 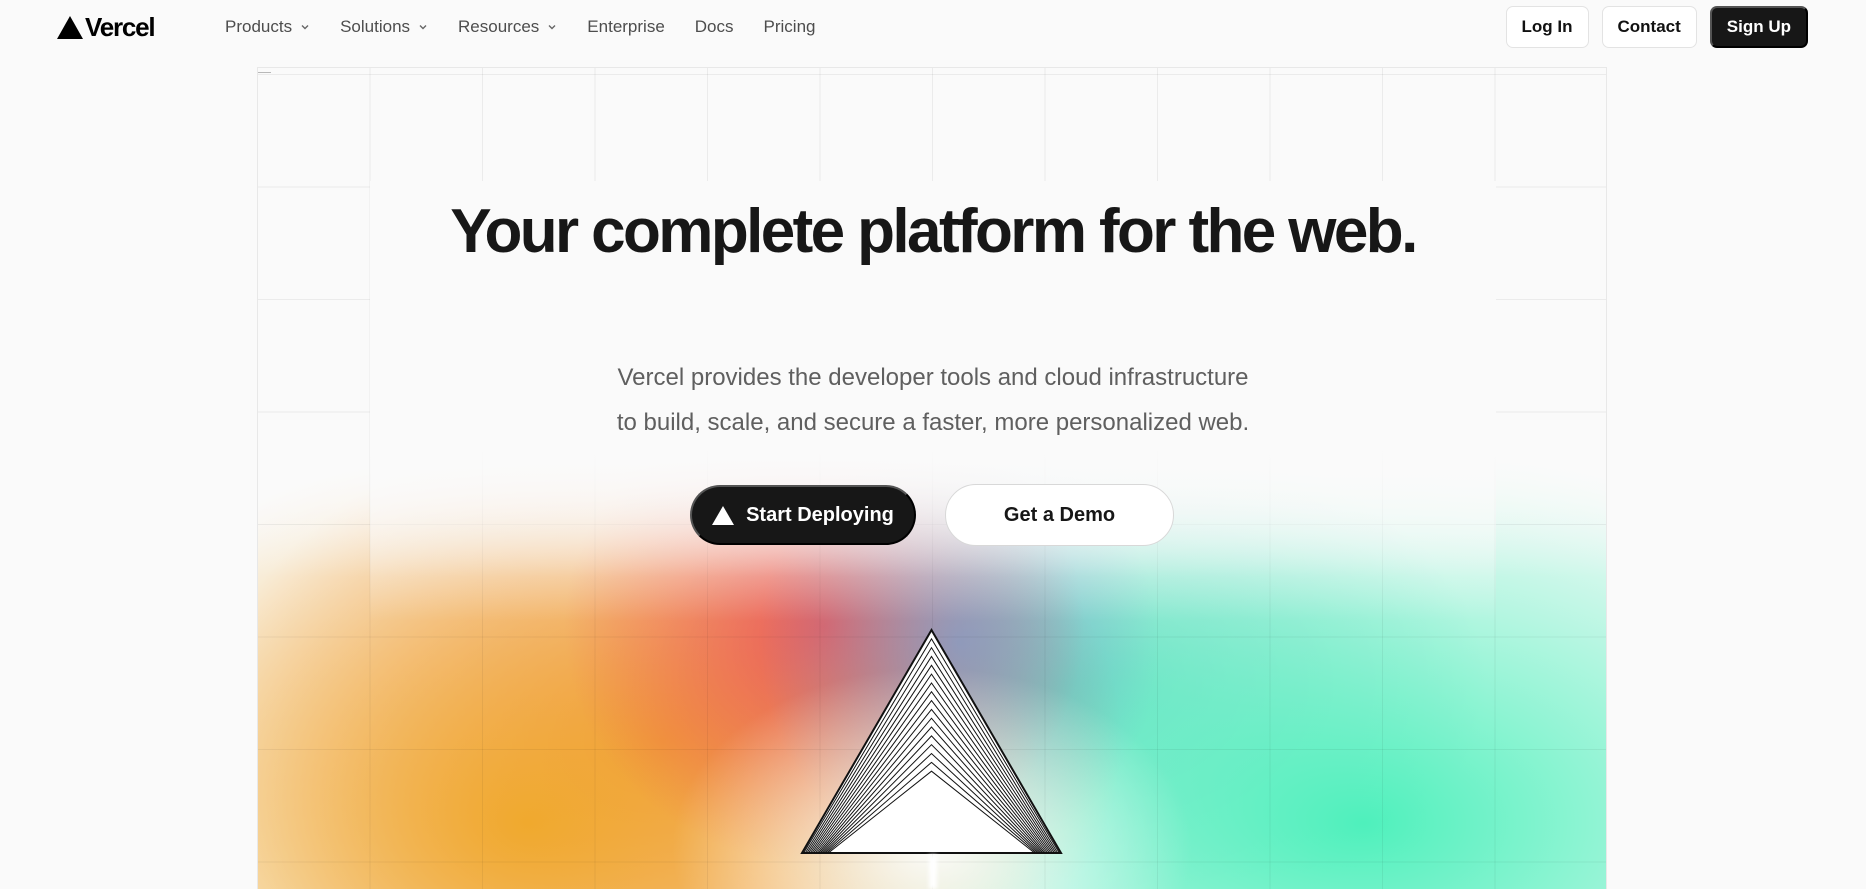 I want to click on hero-title: Your complete platform for the web., so click(x=934, y=231).